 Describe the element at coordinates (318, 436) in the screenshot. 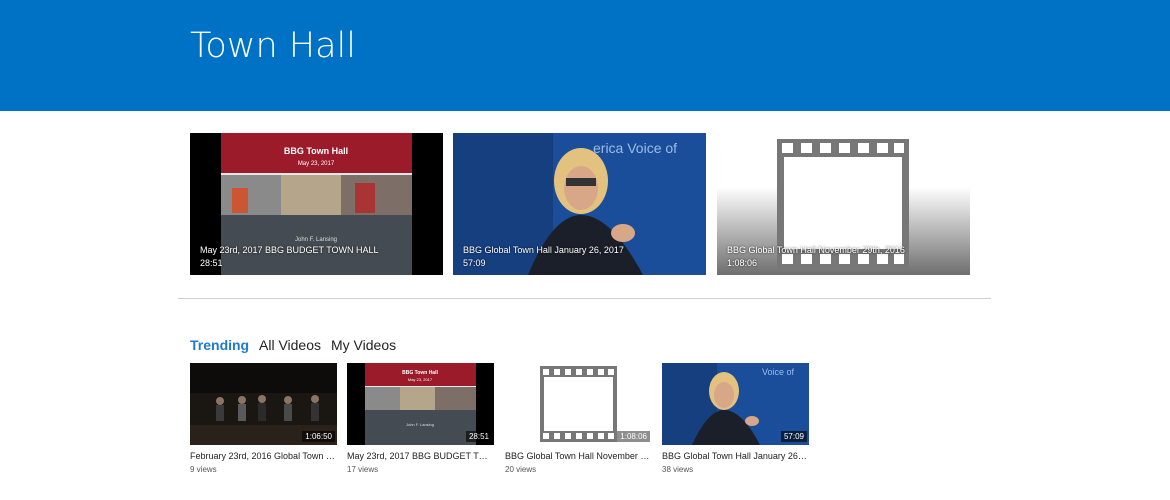

I see `video-duration: 1:06:50` at that location.